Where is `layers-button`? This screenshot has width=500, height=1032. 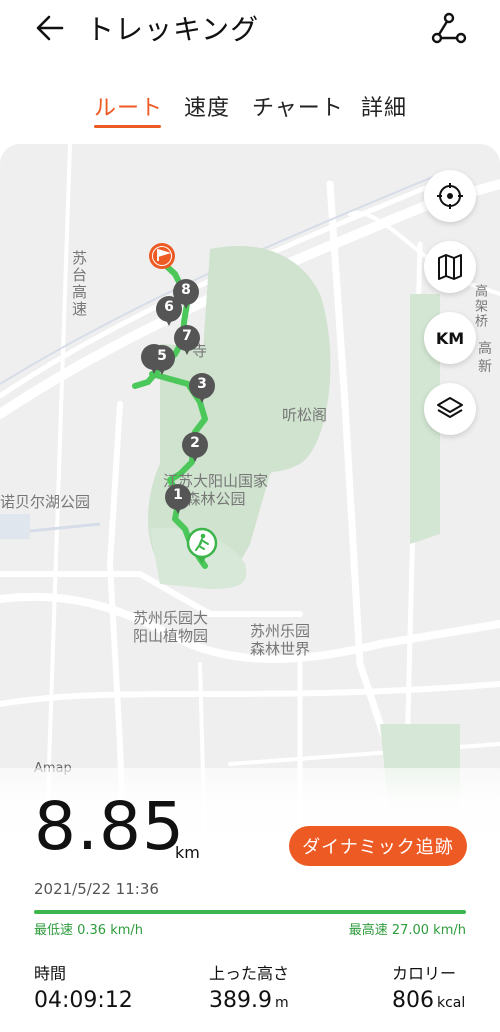
layers-button is located at coordinates (450, 409).